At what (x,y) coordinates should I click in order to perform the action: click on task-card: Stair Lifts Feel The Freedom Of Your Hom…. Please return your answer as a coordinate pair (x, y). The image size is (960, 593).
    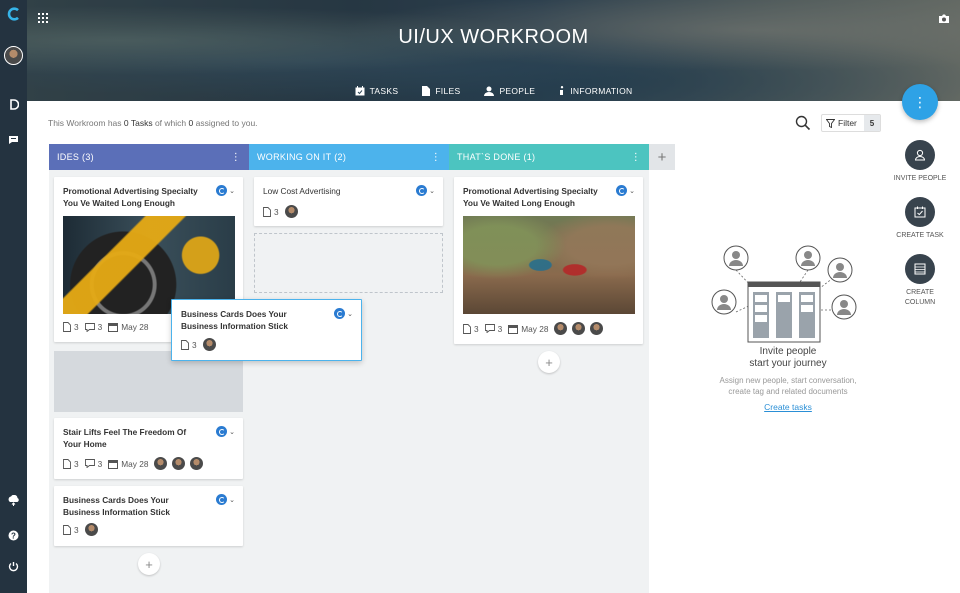
    Looking at the image, I should click on (148, 448).